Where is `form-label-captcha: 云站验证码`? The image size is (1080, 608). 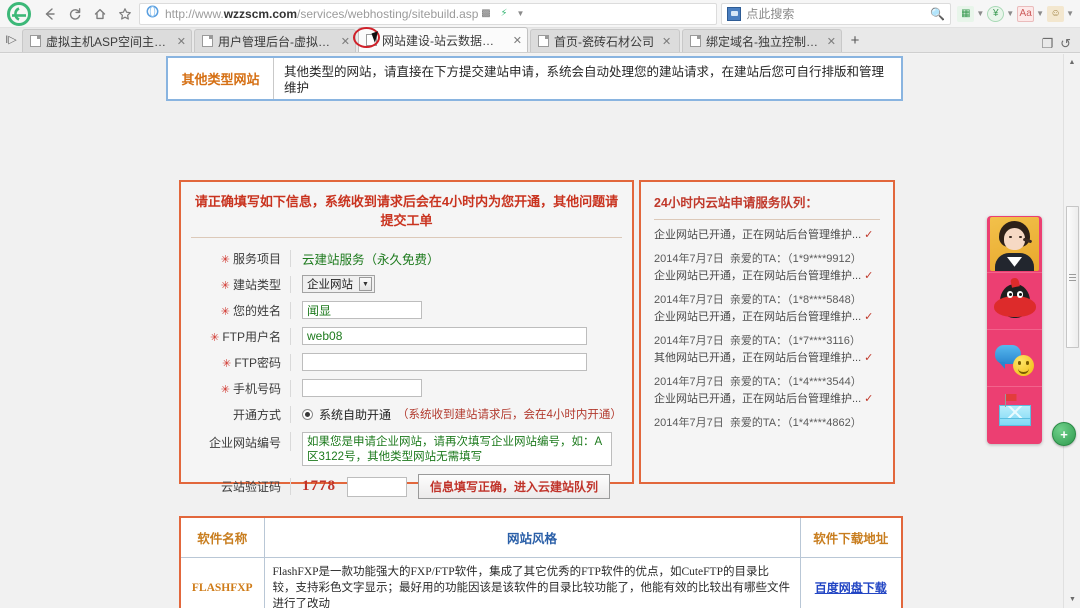
form-label-captcha: 云站验证码 is located at coordinates (243, 486).